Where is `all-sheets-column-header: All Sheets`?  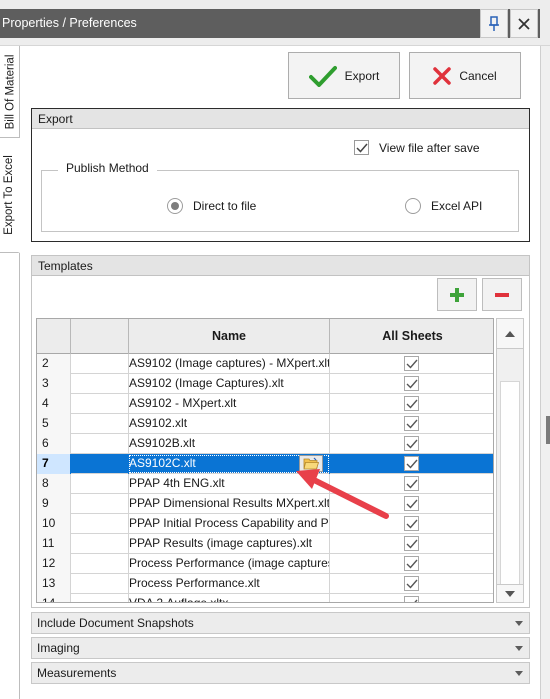
all-sheets-column-header: All Sheets is located at coordinates (411, 336).